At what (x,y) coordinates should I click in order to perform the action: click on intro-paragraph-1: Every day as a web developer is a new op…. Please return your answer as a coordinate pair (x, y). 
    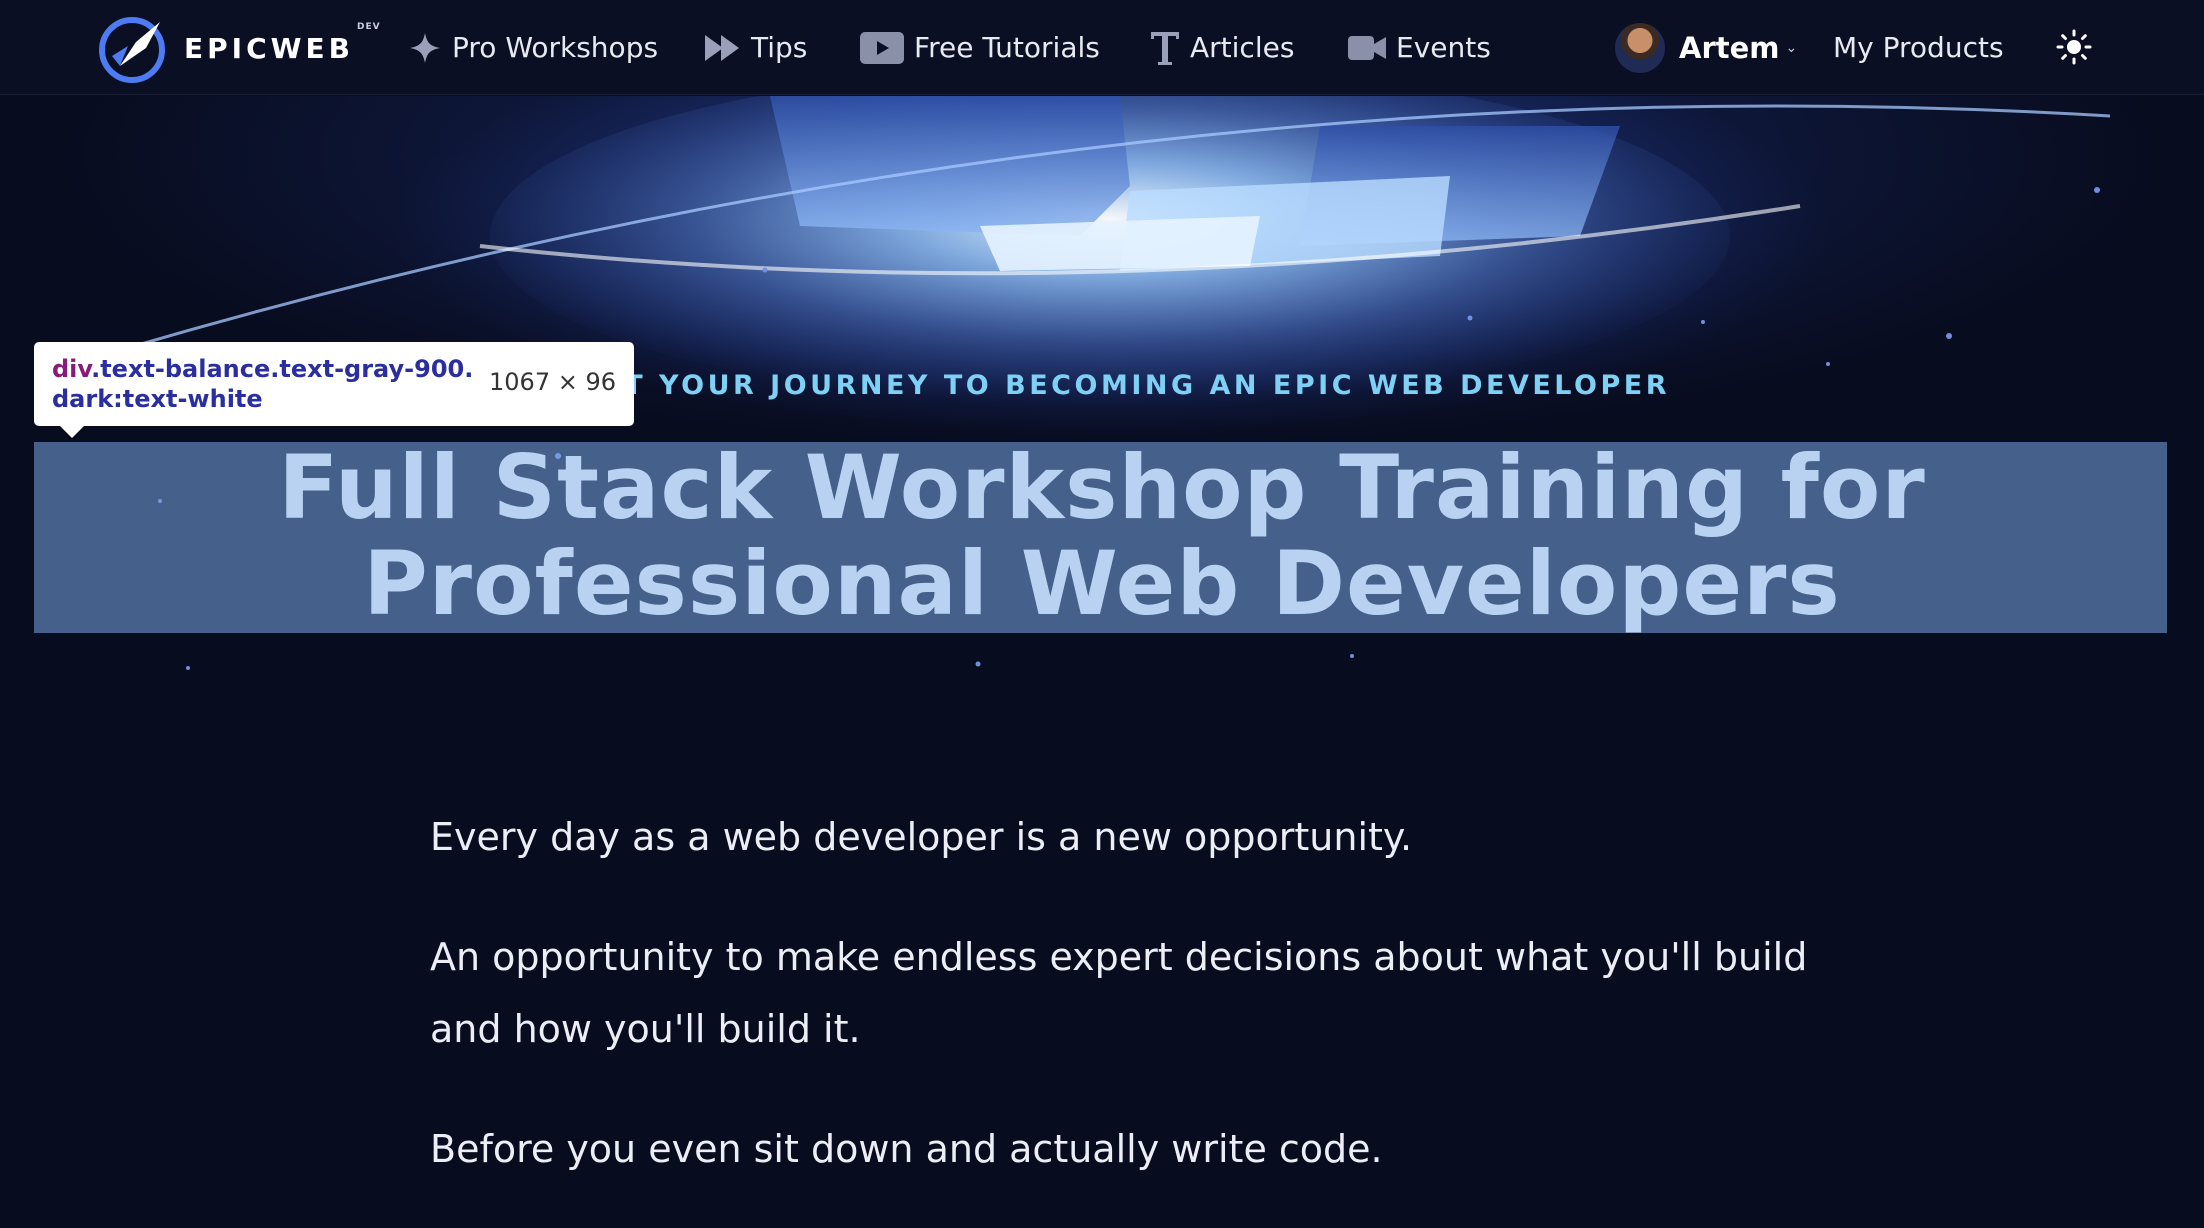
    Looking at the image, I should click on (921, 837).